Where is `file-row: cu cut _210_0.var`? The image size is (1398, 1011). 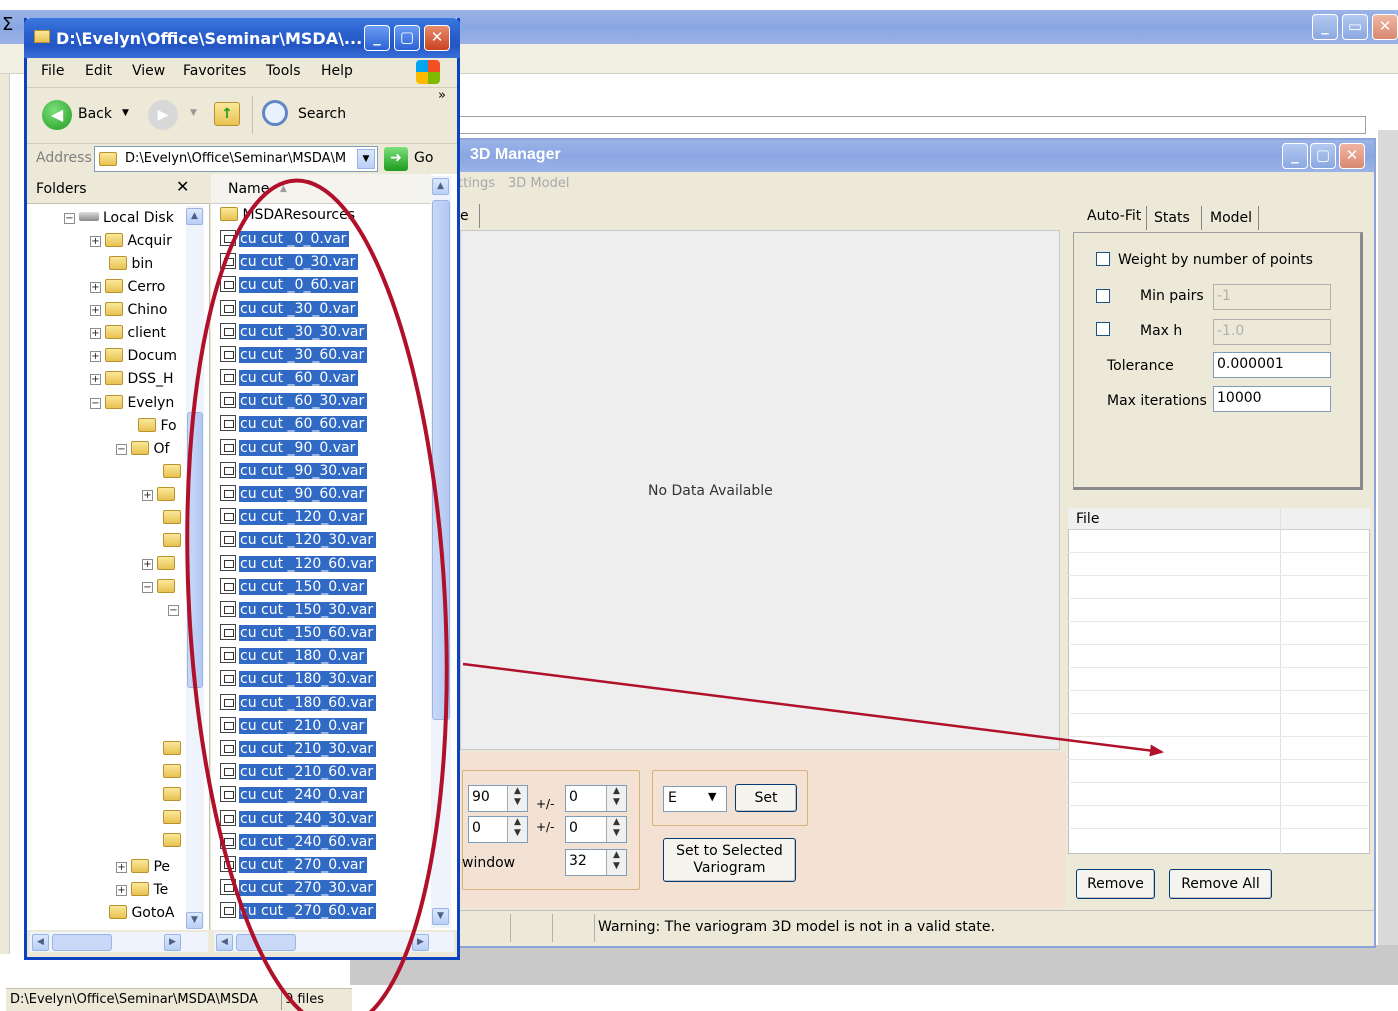
file-row: cu cut _210_0.var is located at coordinates (294, 726).